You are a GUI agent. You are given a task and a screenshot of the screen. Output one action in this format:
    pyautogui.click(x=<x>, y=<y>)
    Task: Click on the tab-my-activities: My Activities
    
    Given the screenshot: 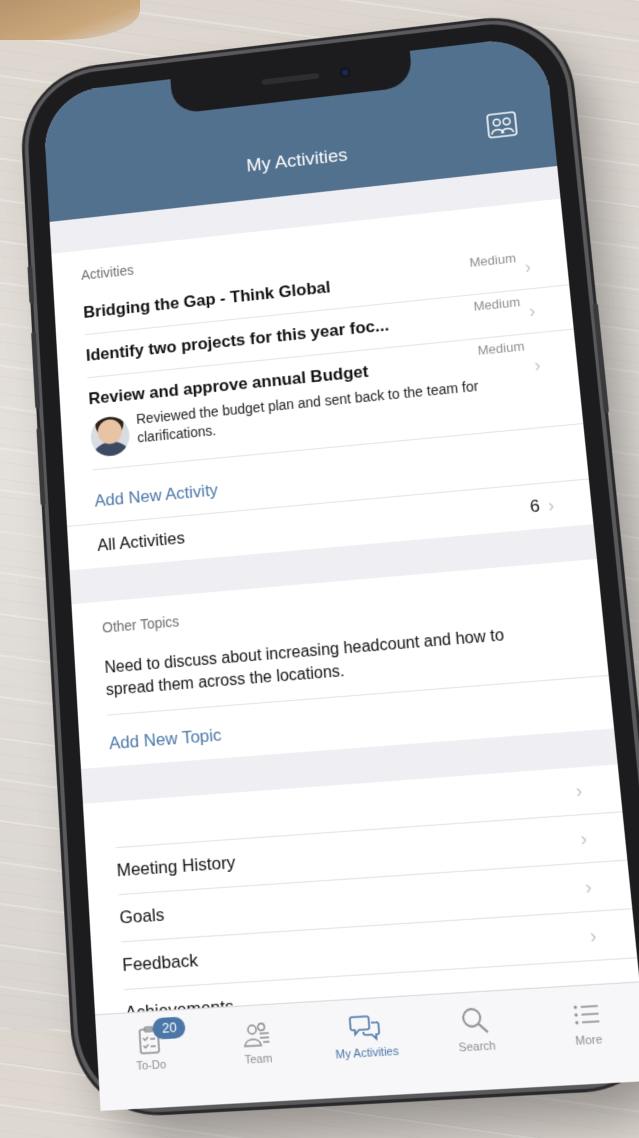 What is the action you would take?
    pyautogui.click(x=365, y=1036)
    